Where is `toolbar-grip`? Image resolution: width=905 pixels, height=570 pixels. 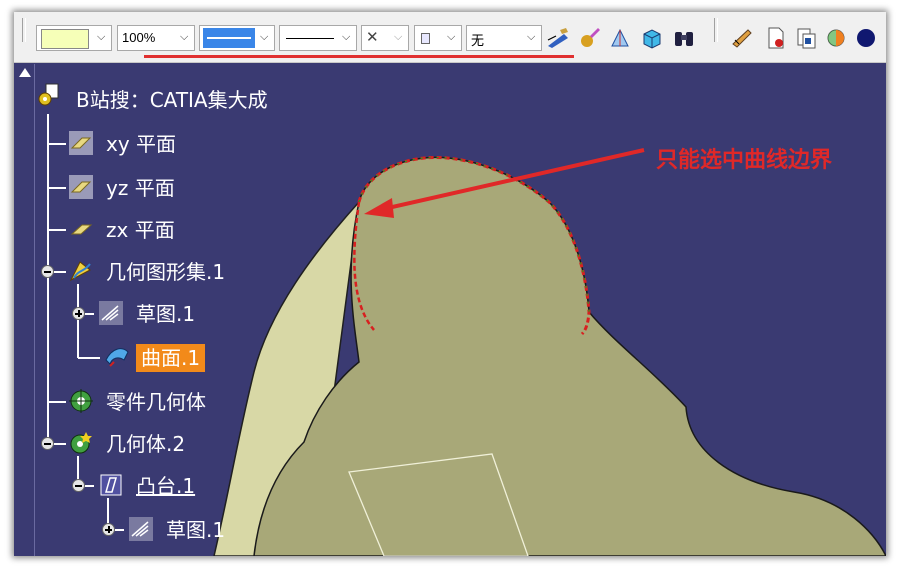 toolbar-grip is located at coordinates (24, 30).